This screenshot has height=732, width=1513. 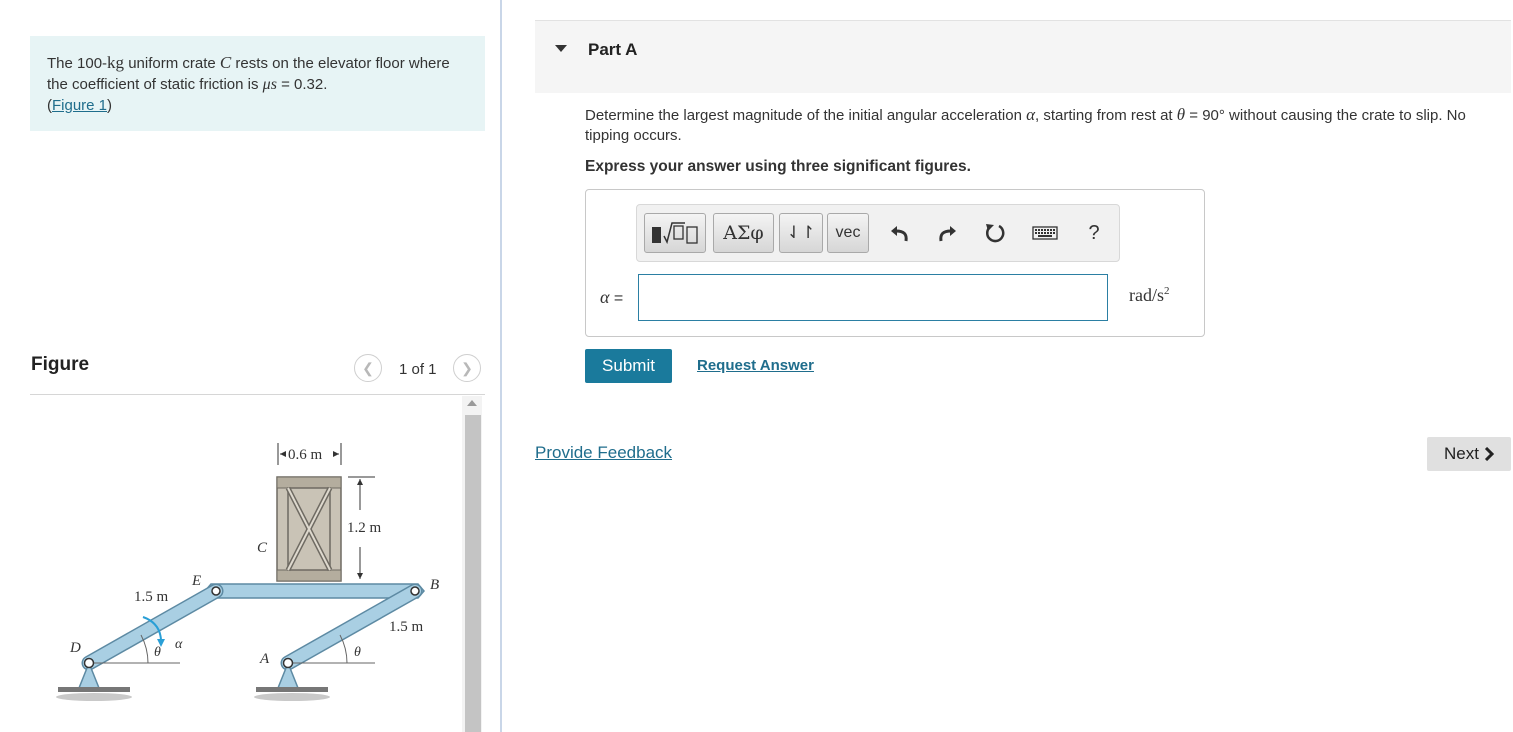 What do you see at coordinates (1146, 295) in the screenshot?
I see `unit-base: rad/s` at bounding box center [1146, 295].